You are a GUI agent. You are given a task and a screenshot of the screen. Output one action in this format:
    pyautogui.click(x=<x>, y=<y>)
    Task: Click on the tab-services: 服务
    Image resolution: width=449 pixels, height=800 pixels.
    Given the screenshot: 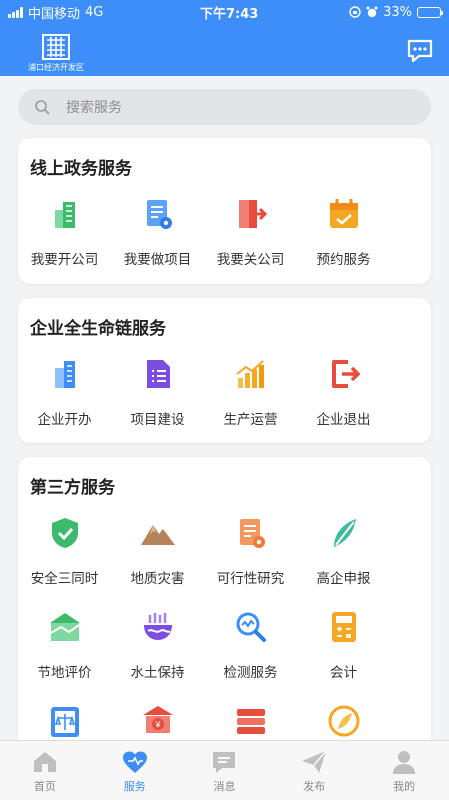 What is the action you would take?
    pyautogui.click(x=135, y=770)
    